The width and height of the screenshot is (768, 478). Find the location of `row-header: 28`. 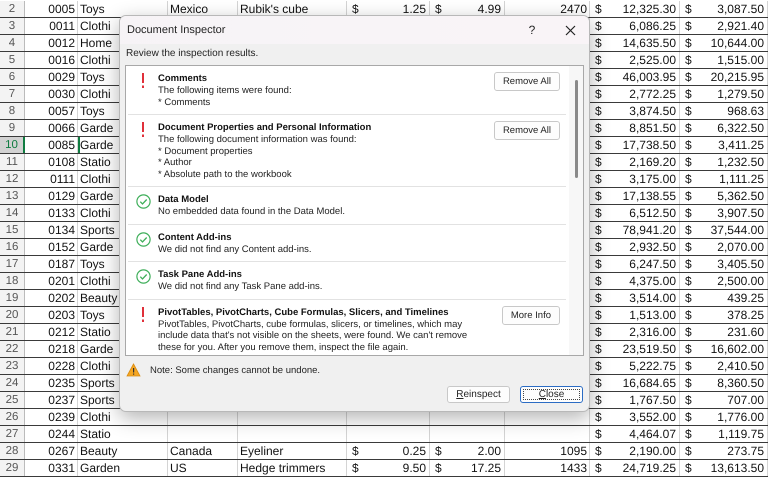

row-header: 28 is located at coordinates (12, 451).